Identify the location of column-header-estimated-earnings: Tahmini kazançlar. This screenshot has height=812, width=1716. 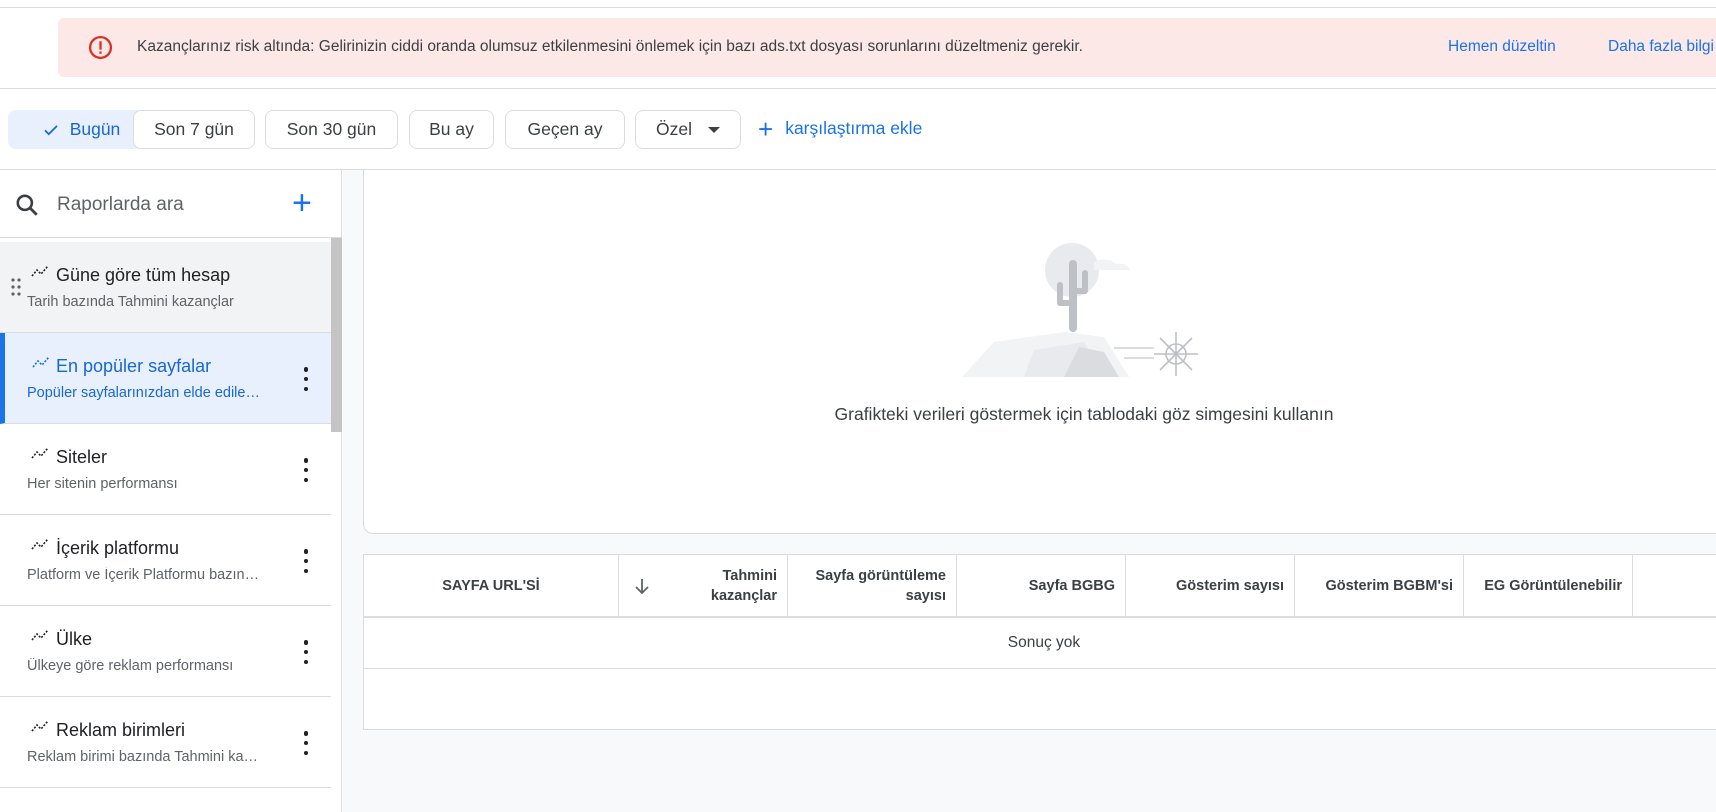
(703, 586).